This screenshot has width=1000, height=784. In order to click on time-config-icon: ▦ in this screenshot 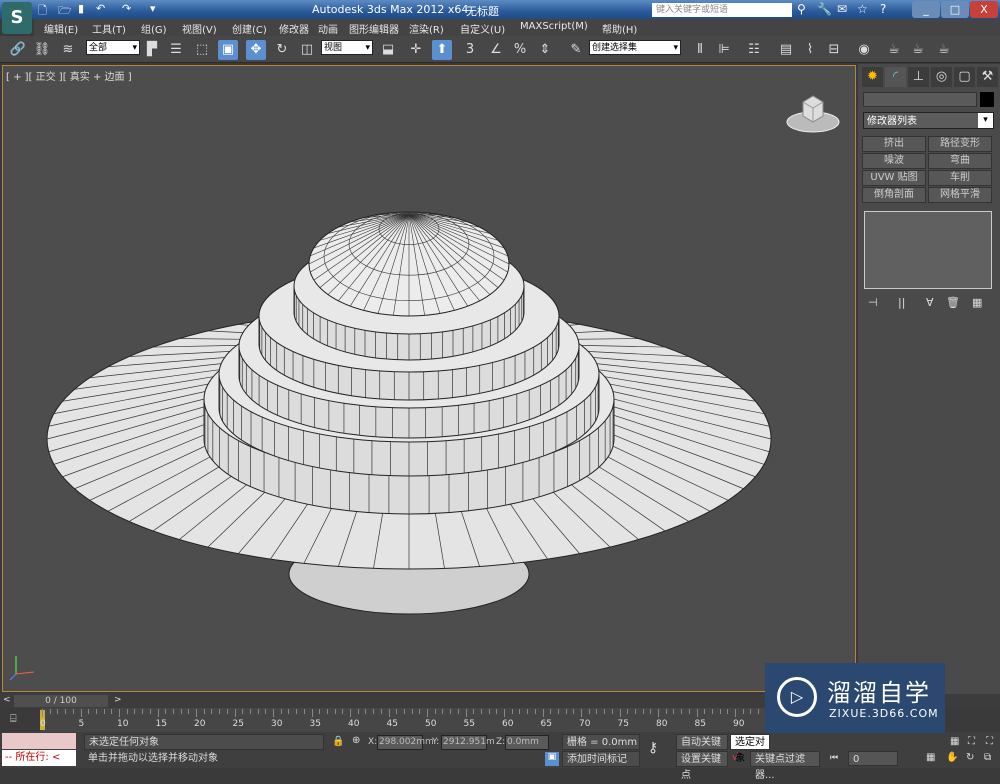, I will do `click(930, 757)`.